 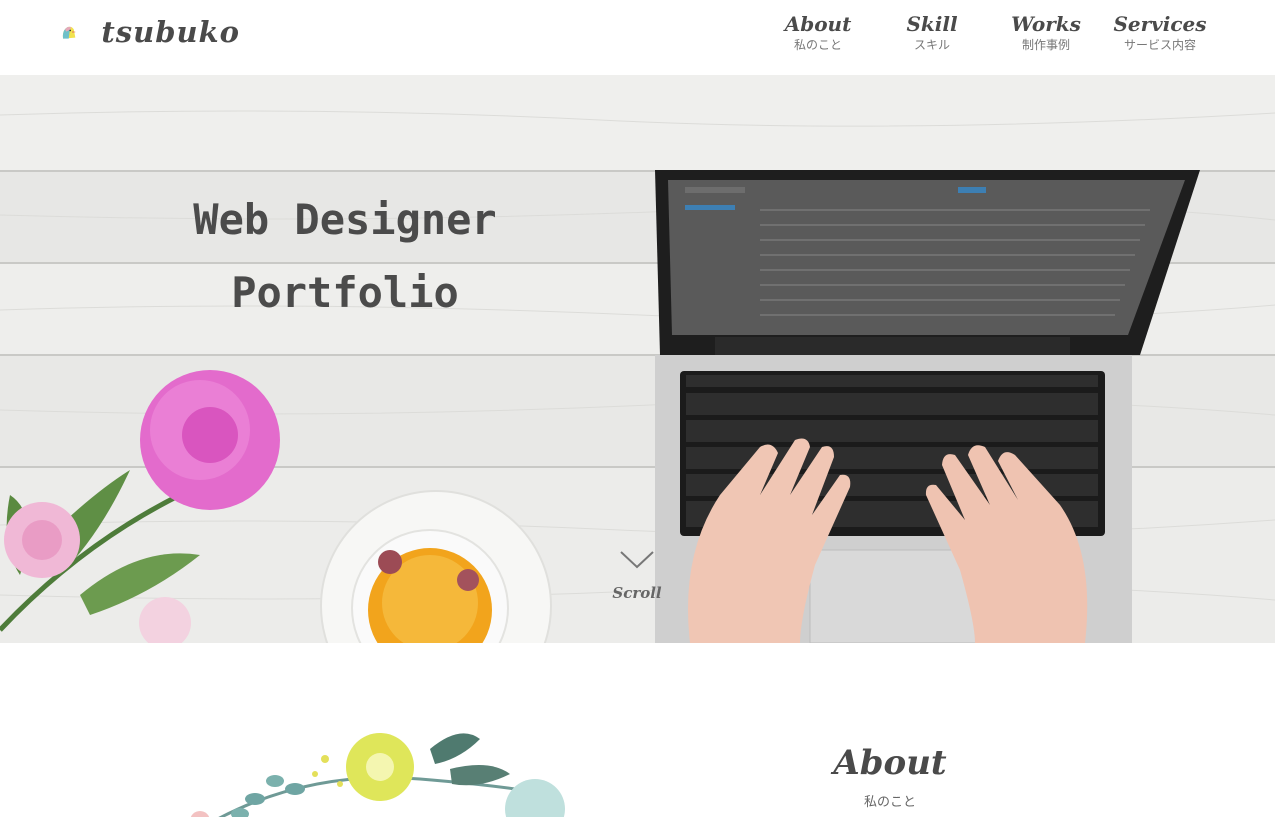 What do you see at coordinates (69, 32) in the screenshot?
I see `bird-icon` at bounding box center [69, 32].